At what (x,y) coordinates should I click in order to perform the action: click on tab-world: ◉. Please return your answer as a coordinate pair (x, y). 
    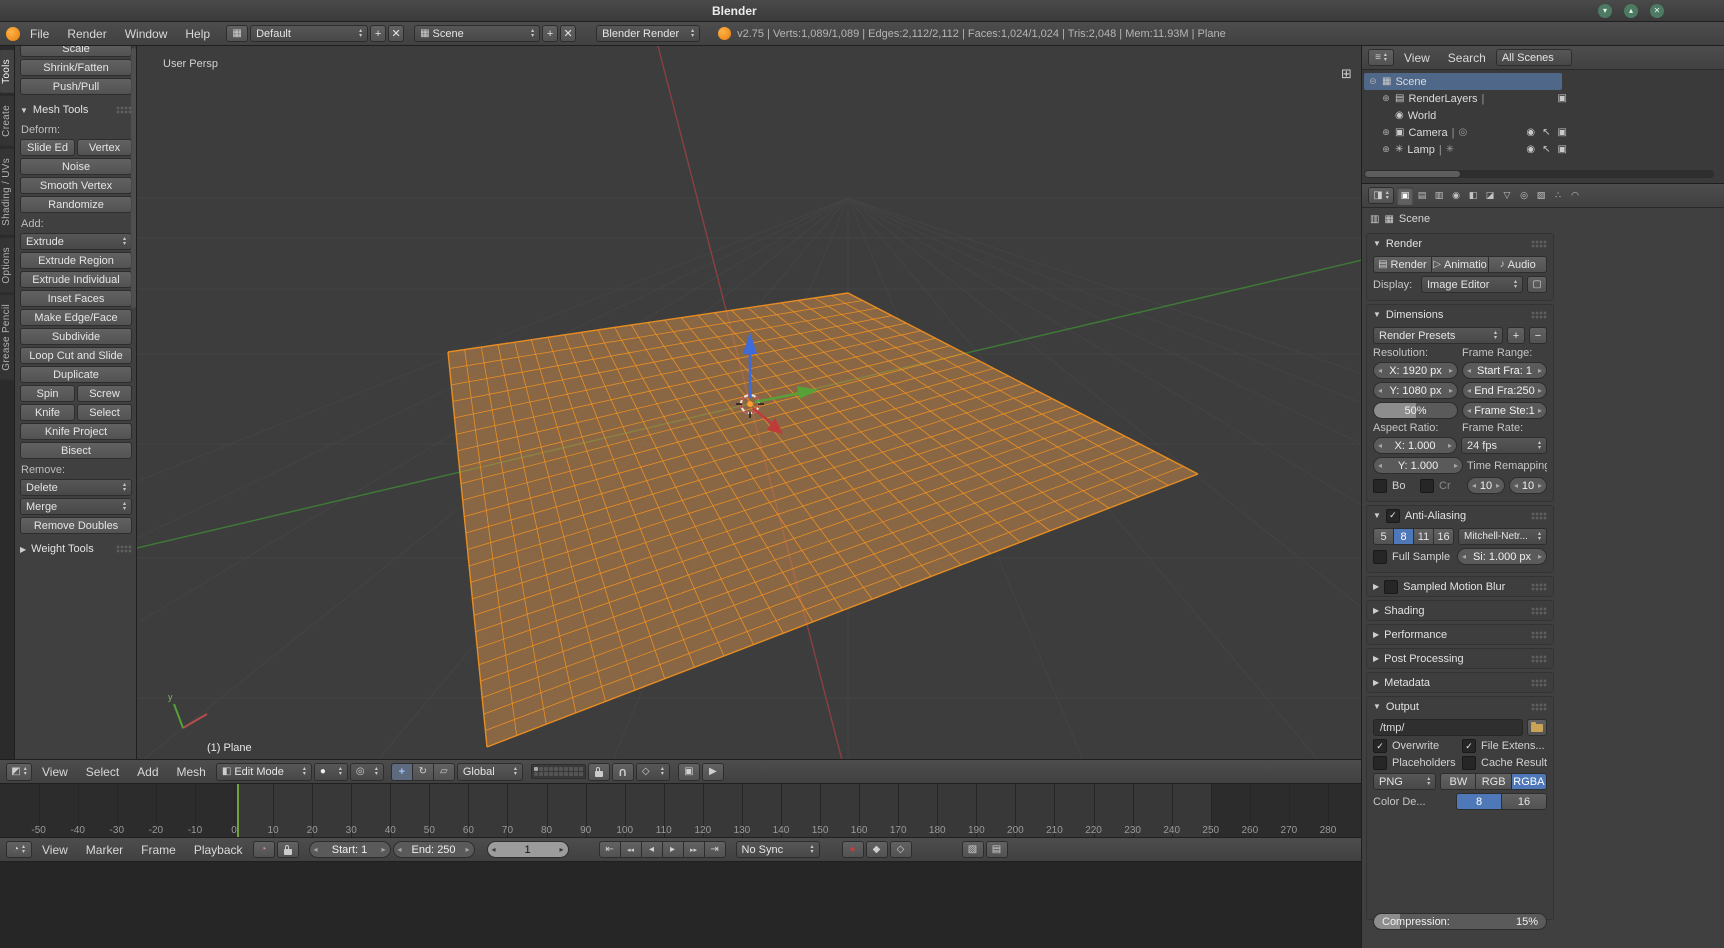
    Looking at the image, I should click on (1456, 196).